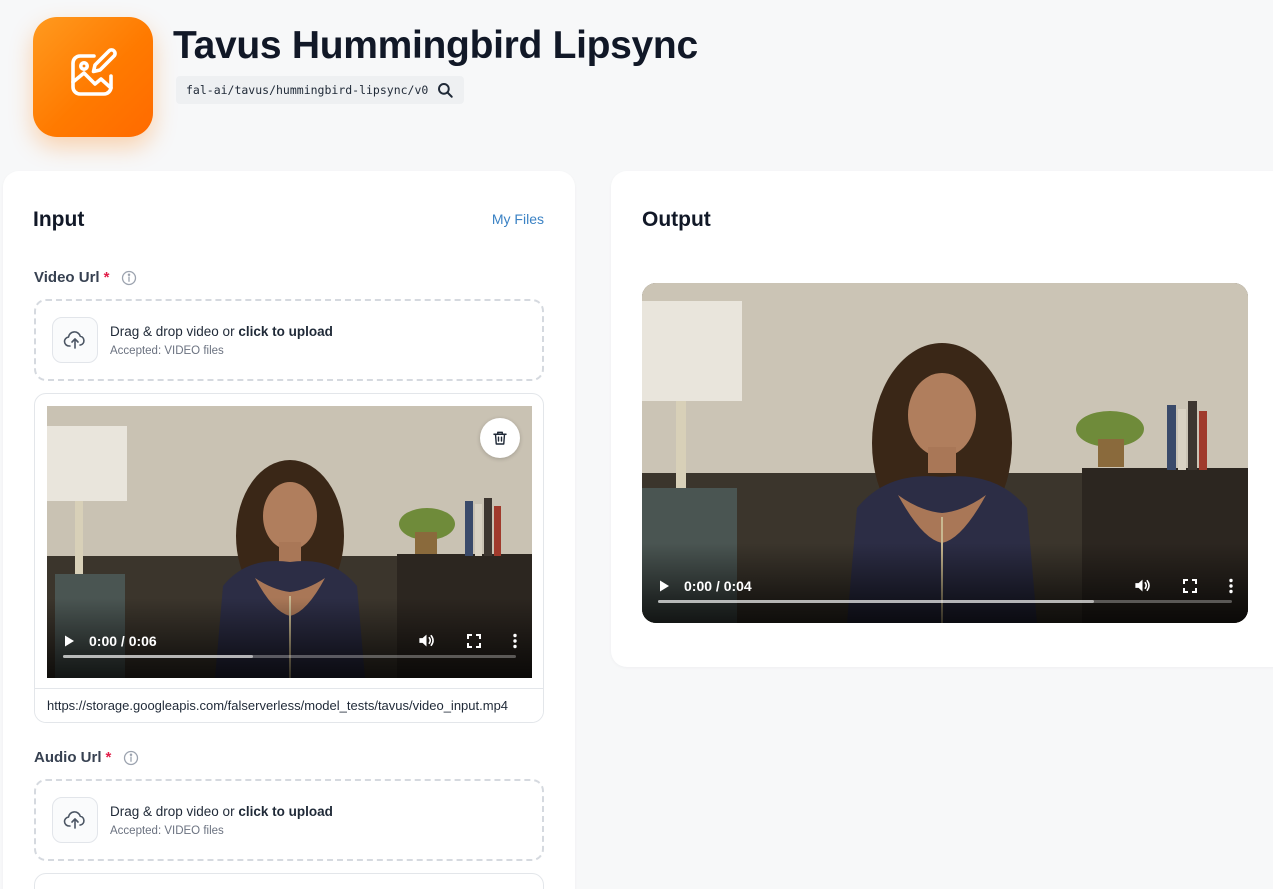 This screenshot has height=889, width=1273. Describe the element at coordinates (445, 90) in the screenshot. I see `search-icon` at that location.